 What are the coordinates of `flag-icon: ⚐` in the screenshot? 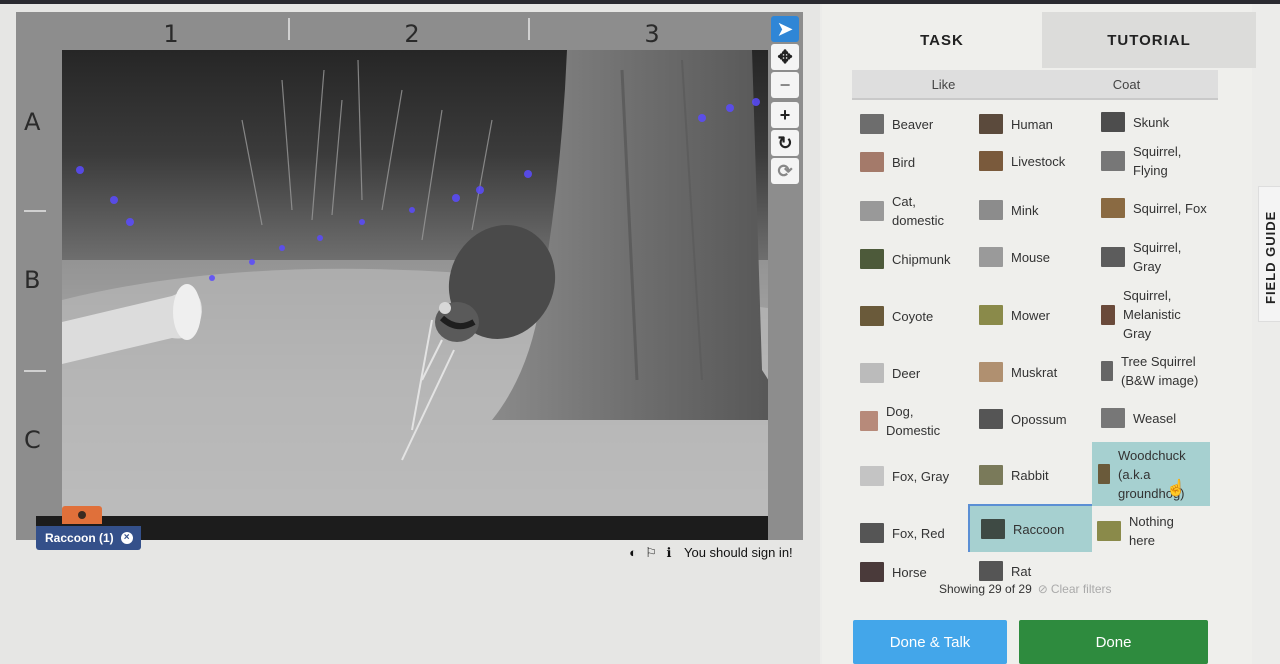 It's located at (651, 552).